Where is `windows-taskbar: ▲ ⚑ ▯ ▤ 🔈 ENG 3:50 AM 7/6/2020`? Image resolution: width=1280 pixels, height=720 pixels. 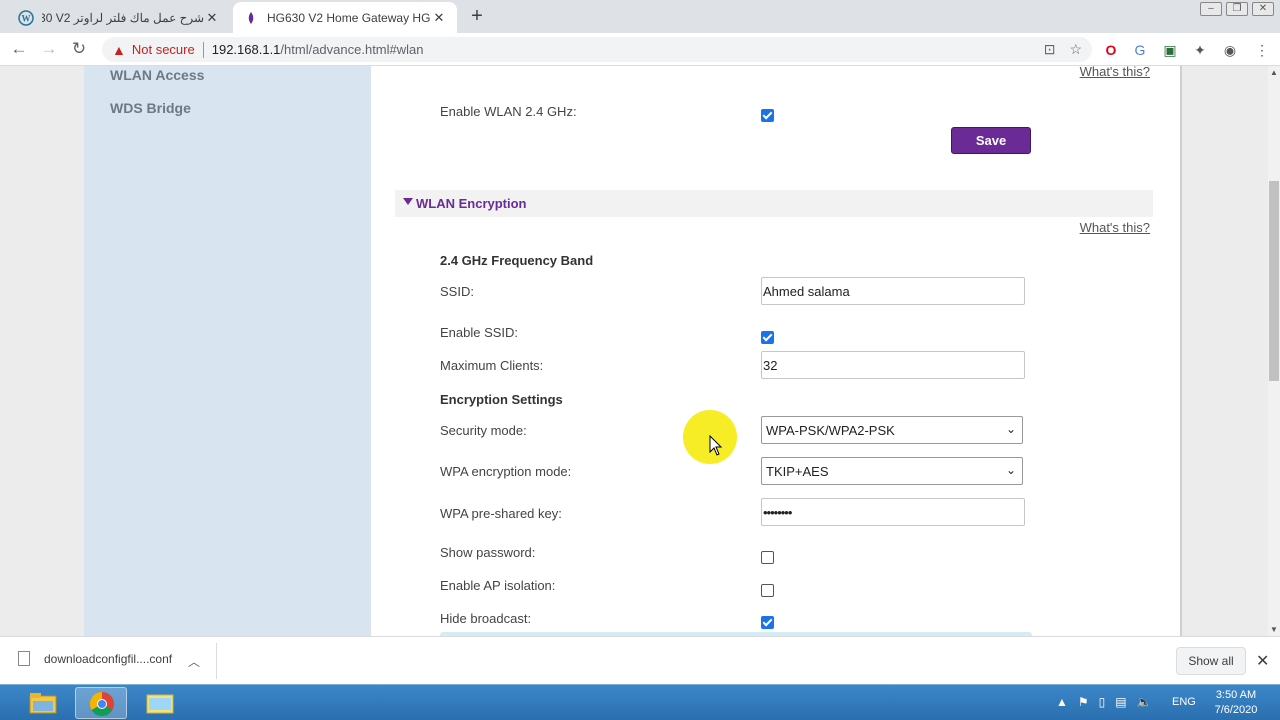
windows-taskbar: ▲ ⚑ ▯ ▤ 🔈 ENG 3:50 AM 7/6/2020 is located at coordinates (640, 702).